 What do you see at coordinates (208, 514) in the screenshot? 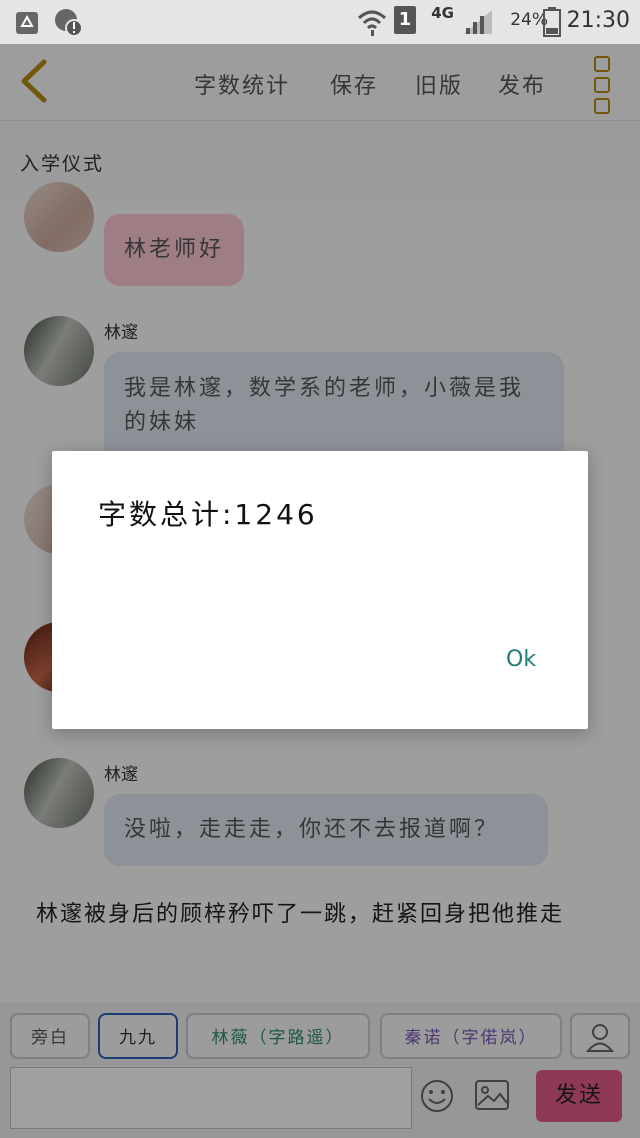
I see `dialog-message: 字数总计:1246` at bounding box center [208, 514].